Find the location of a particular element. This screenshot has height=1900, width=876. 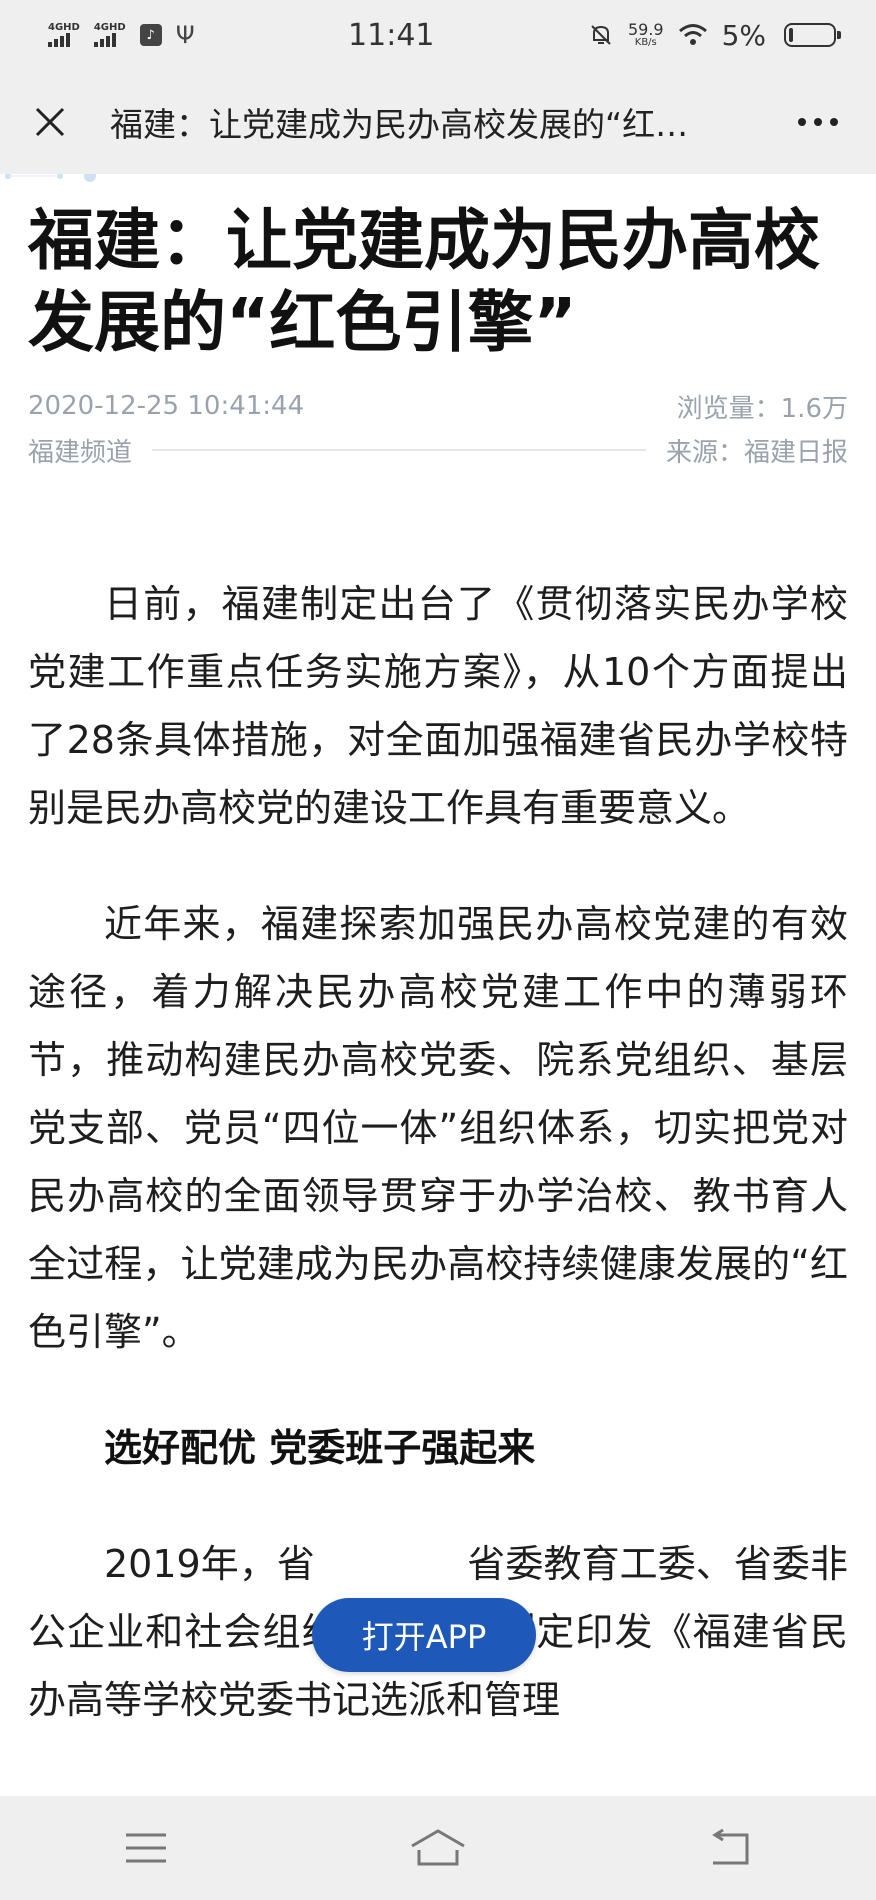

more-button is located at coordinates (818, 122).